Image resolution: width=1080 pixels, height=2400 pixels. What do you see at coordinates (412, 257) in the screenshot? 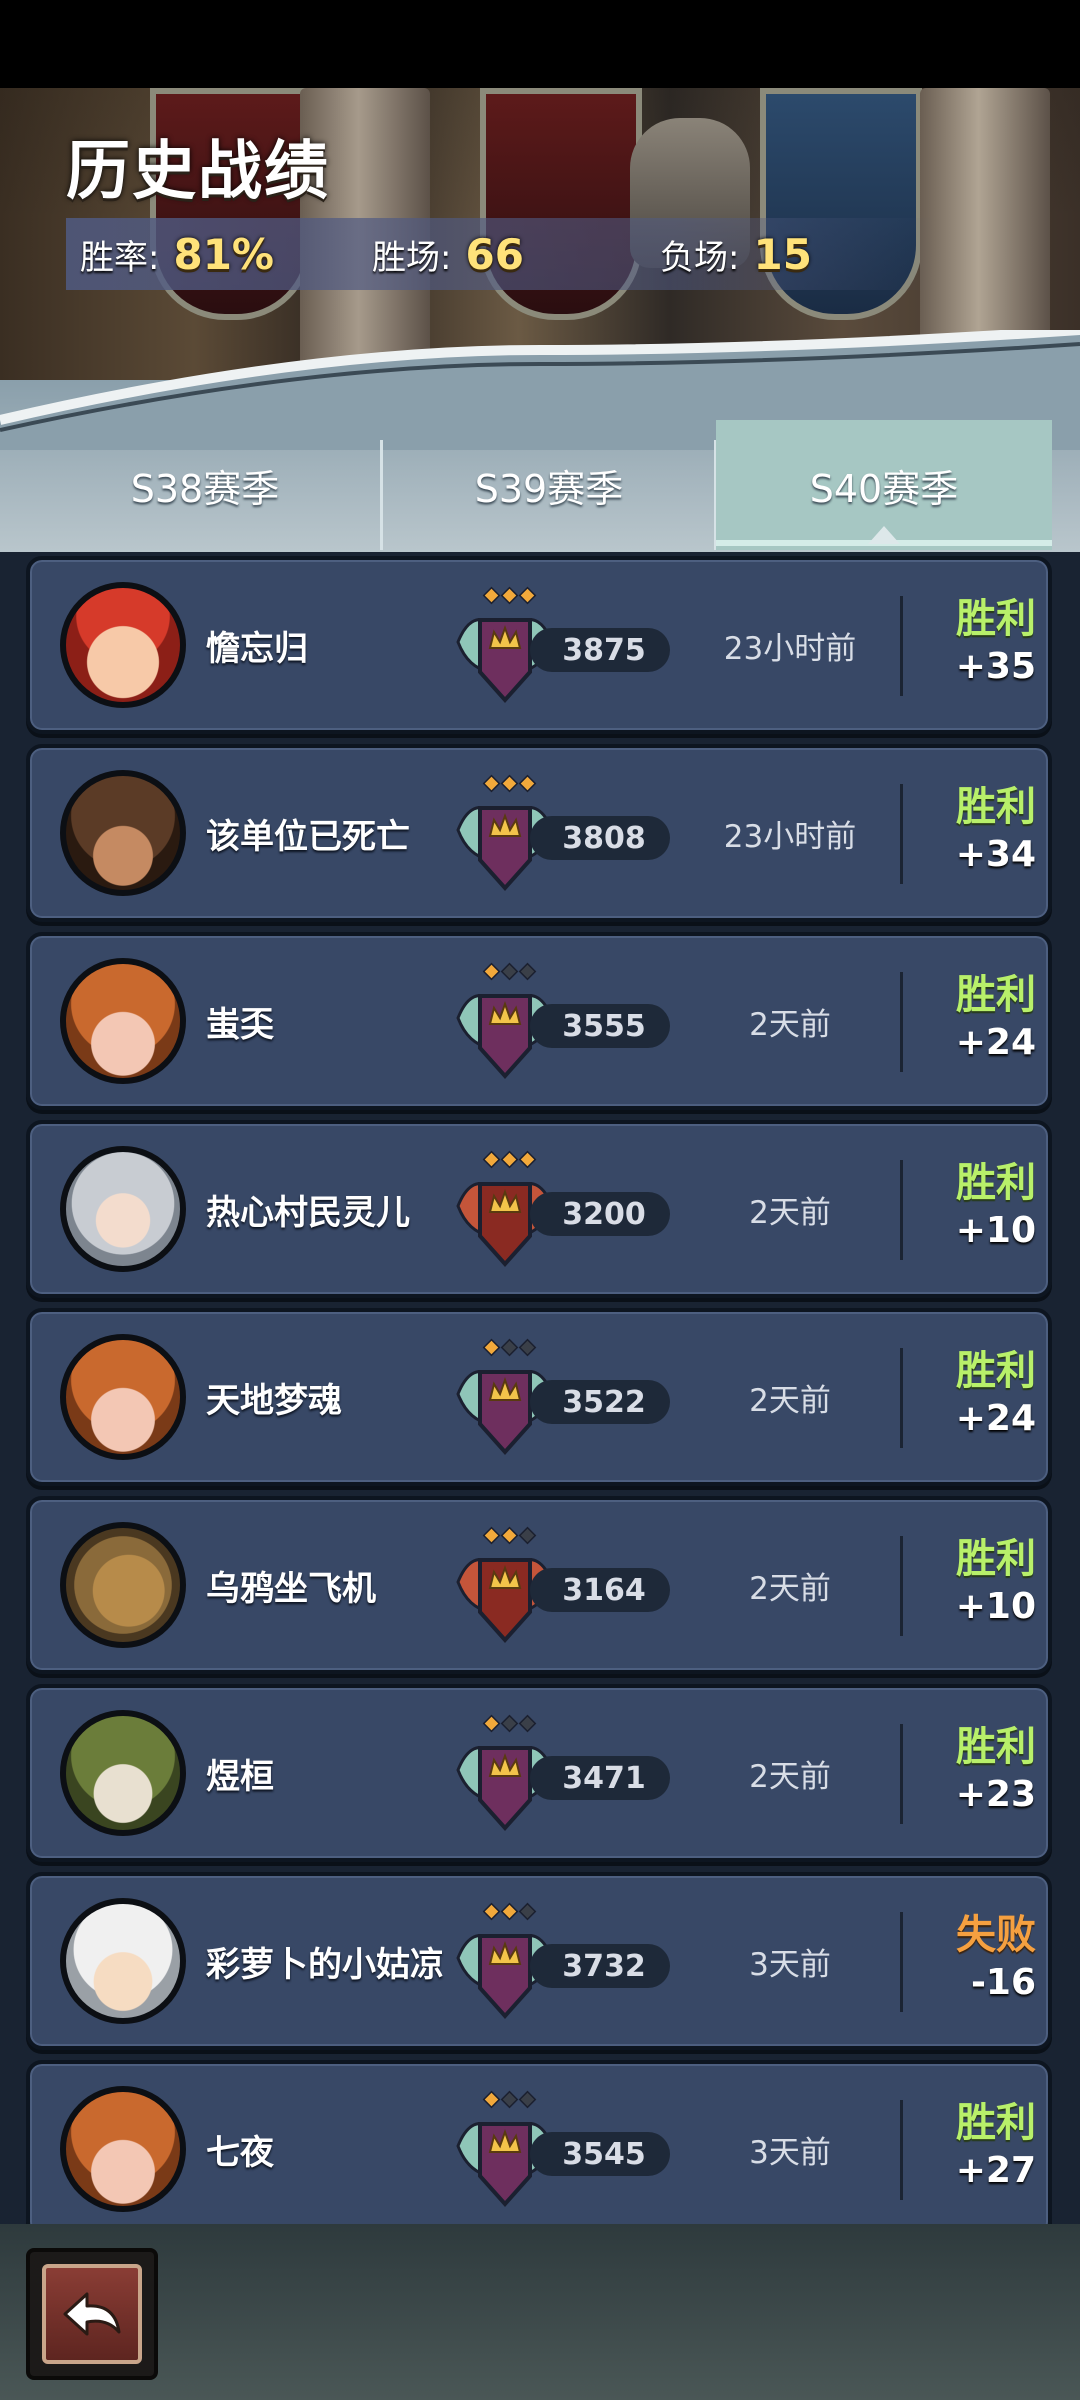
I see `stat-label: 胜场:` at bounding box center [412, 257].